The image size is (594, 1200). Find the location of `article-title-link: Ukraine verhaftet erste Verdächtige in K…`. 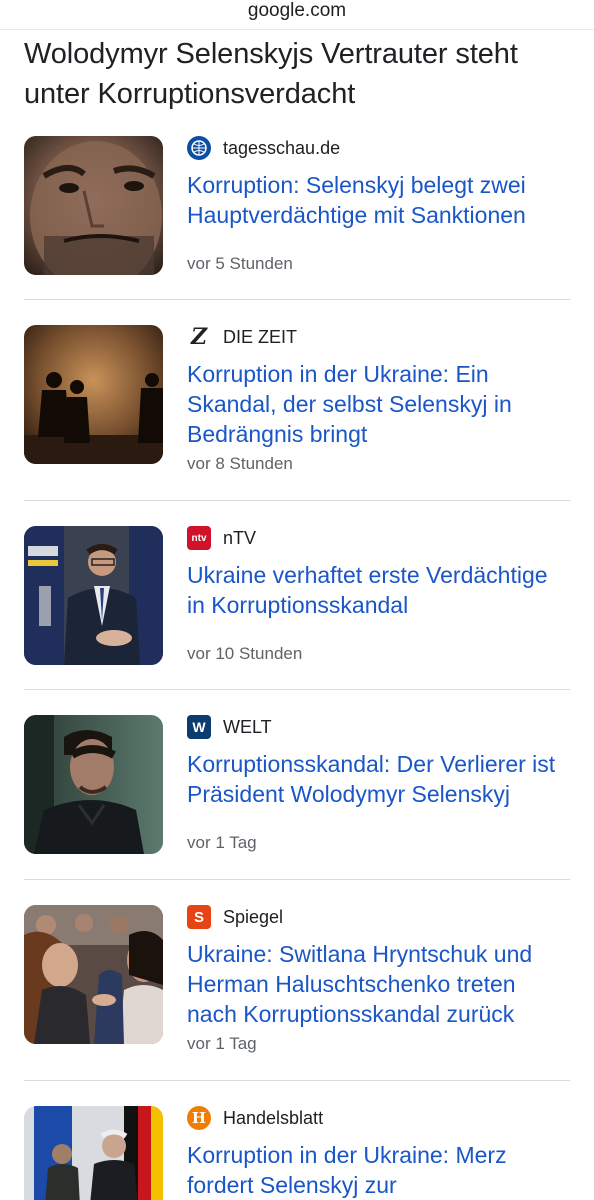

article-title-link: Ukraine verhaftet erste Verdächtige in K… is located at coordinates (378, 590).